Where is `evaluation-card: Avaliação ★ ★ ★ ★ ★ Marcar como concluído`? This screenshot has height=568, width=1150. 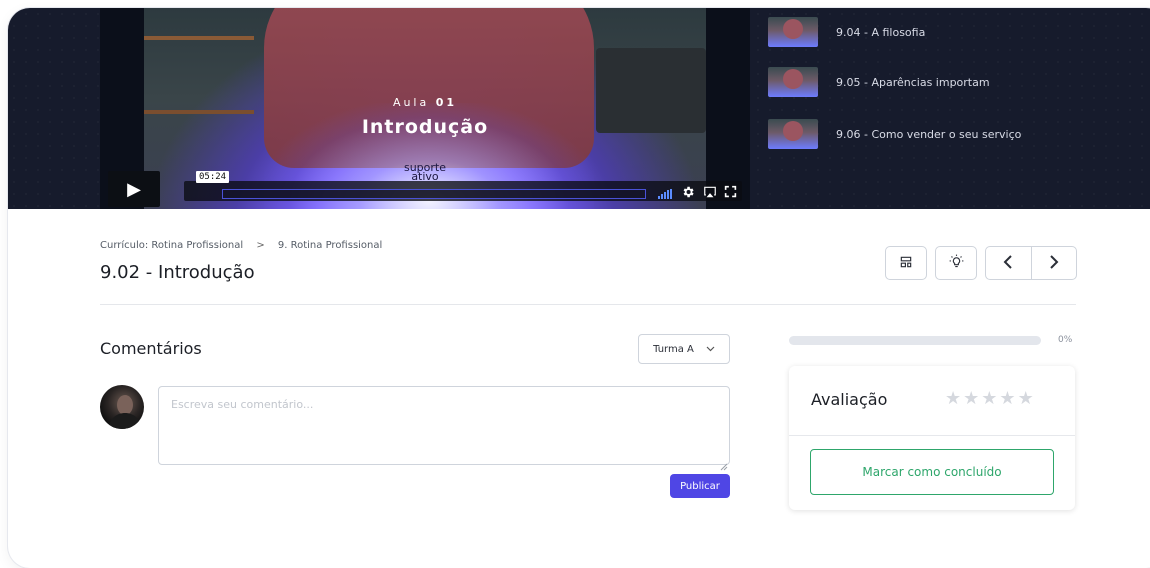 evaluation-card: Avaliação ★ ★ ★ ★ ★ Marcar como concluído is located at coordinates (932, 438).